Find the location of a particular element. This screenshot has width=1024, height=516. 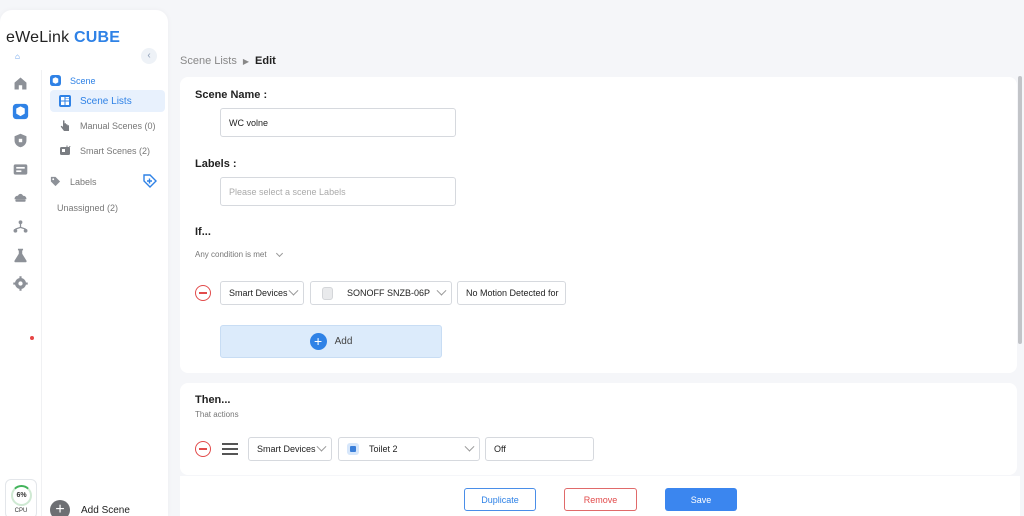

sidebar-item-label: Scene Lists is located at coordinates (106, 101).